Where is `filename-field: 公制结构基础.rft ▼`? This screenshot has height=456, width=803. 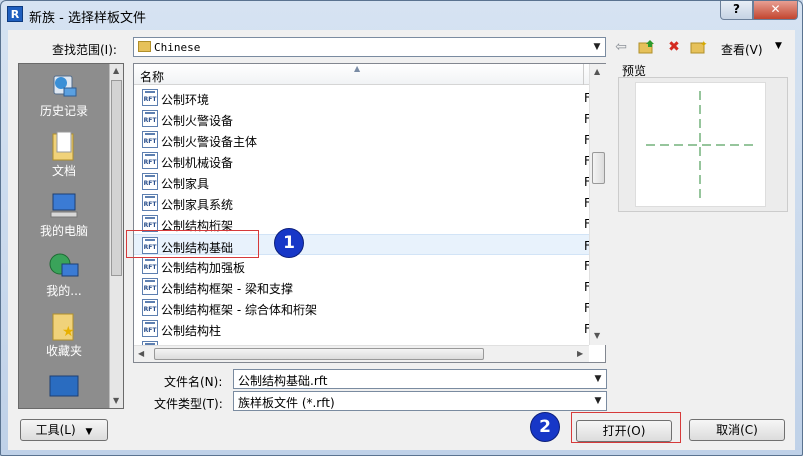 filename-field: 公制结构基础.rft ▼ is located at coordinates (420, 379).